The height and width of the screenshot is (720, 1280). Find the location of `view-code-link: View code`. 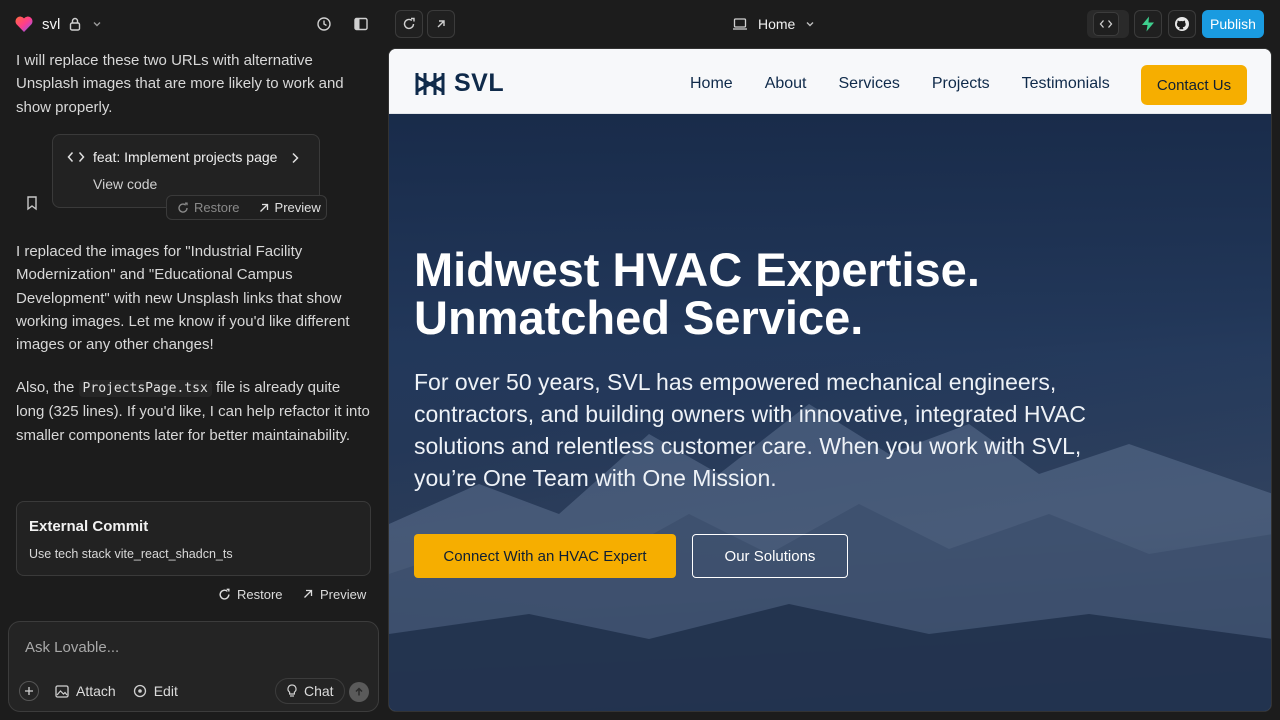

view-code-link: View code is located at coordinates (125, 184).